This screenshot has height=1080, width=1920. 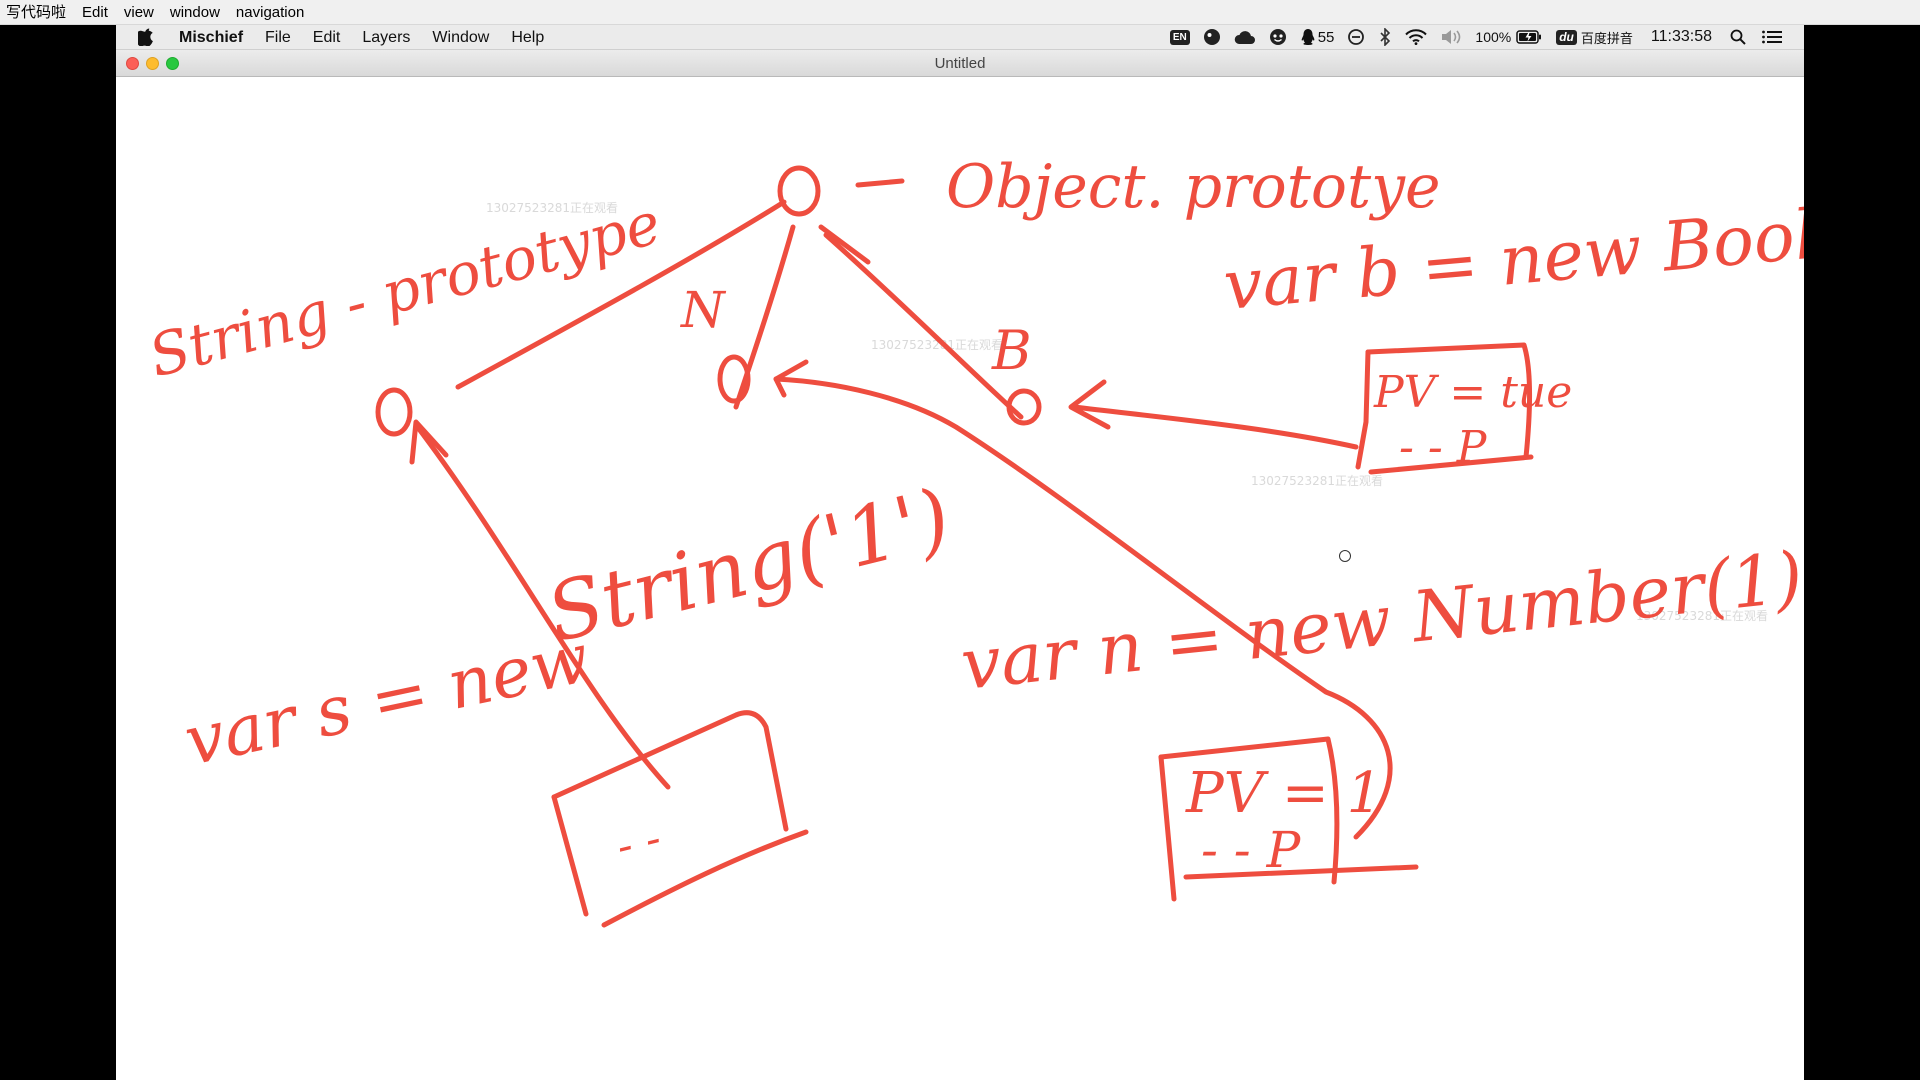 What do you see at coordinates (1278, 37) in the screenshot?
I see `face-icon` at bounding box center [1278, 37].